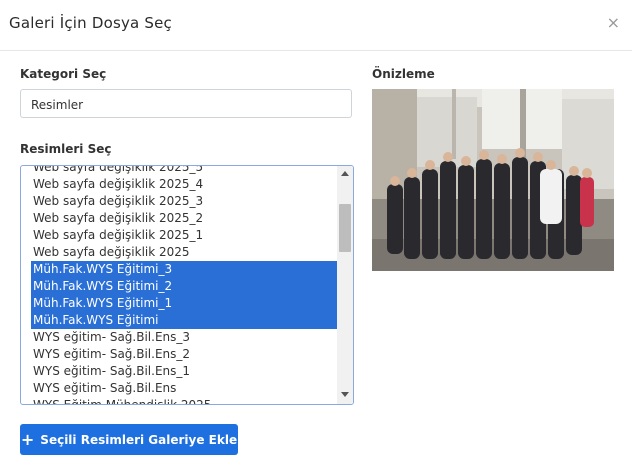  Describe the element at coordinates (184, 320) in the screenshot. I see `image-list-item: Müh.Fak.WYS Eğitimi` at that location.